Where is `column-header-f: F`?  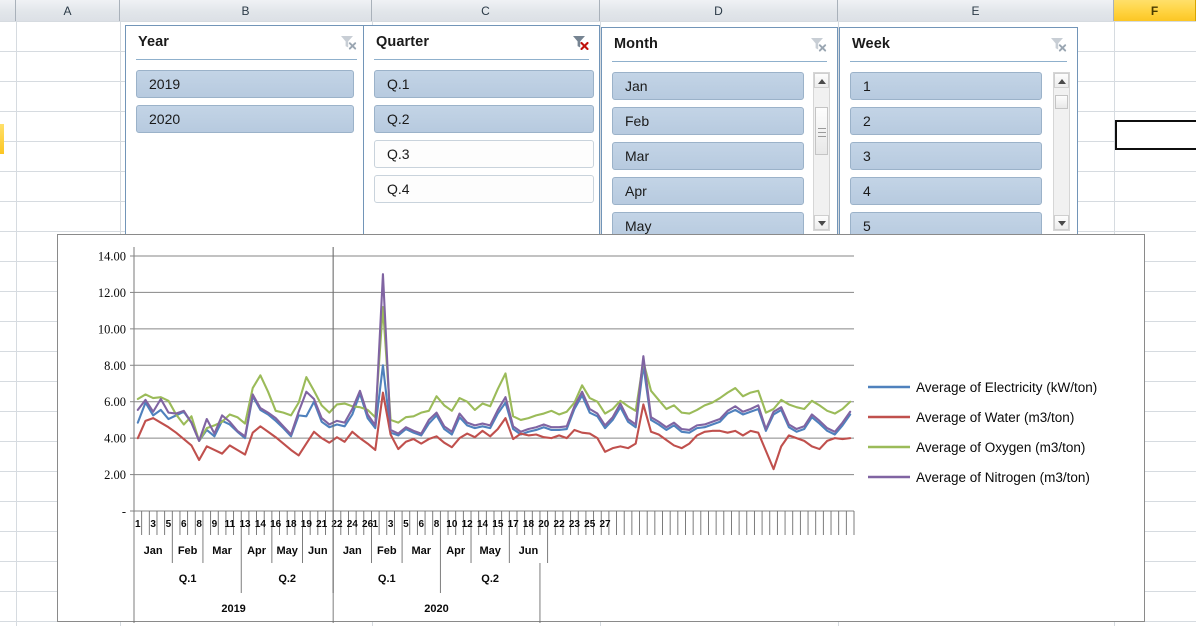
column-header-f: F is located at coordinates (1155, 10).